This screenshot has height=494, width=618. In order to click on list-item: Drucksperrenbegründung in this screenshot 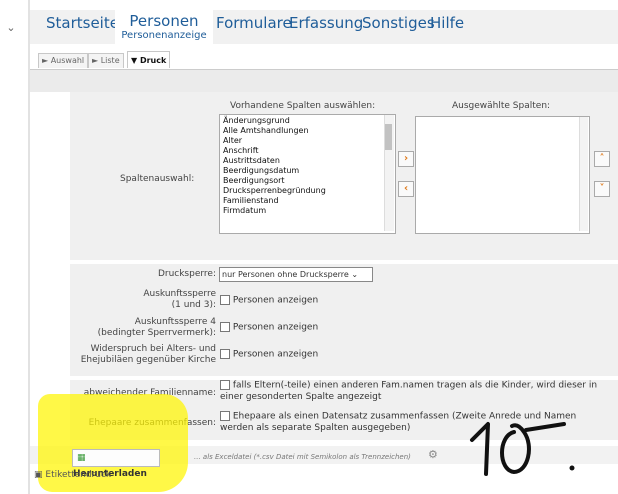, I will do `click(302, 191)`.